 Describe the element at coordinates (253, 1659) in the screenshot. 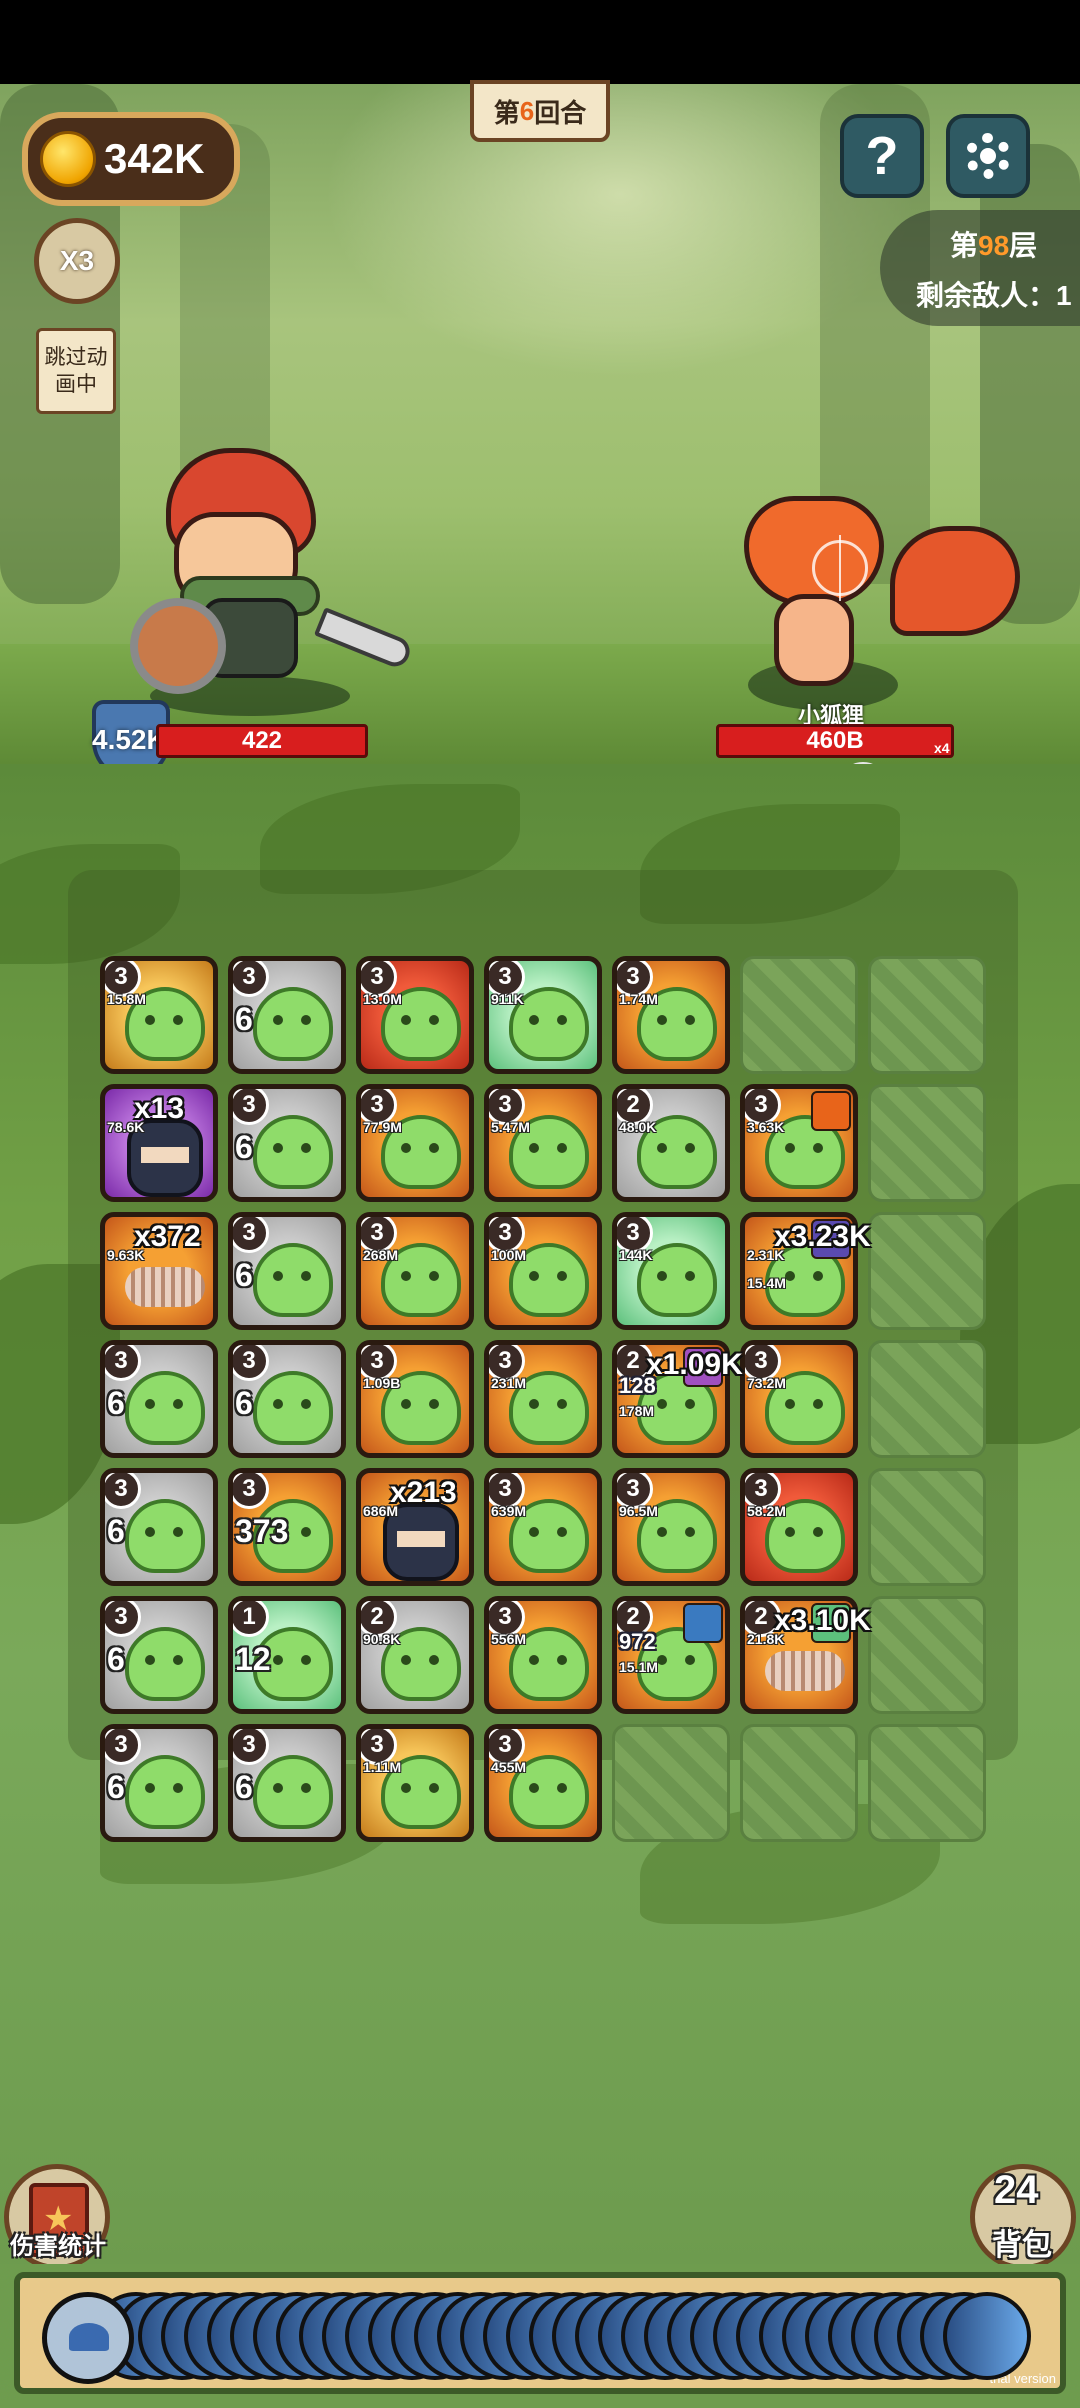

I see `unit-count: 12` at that location.